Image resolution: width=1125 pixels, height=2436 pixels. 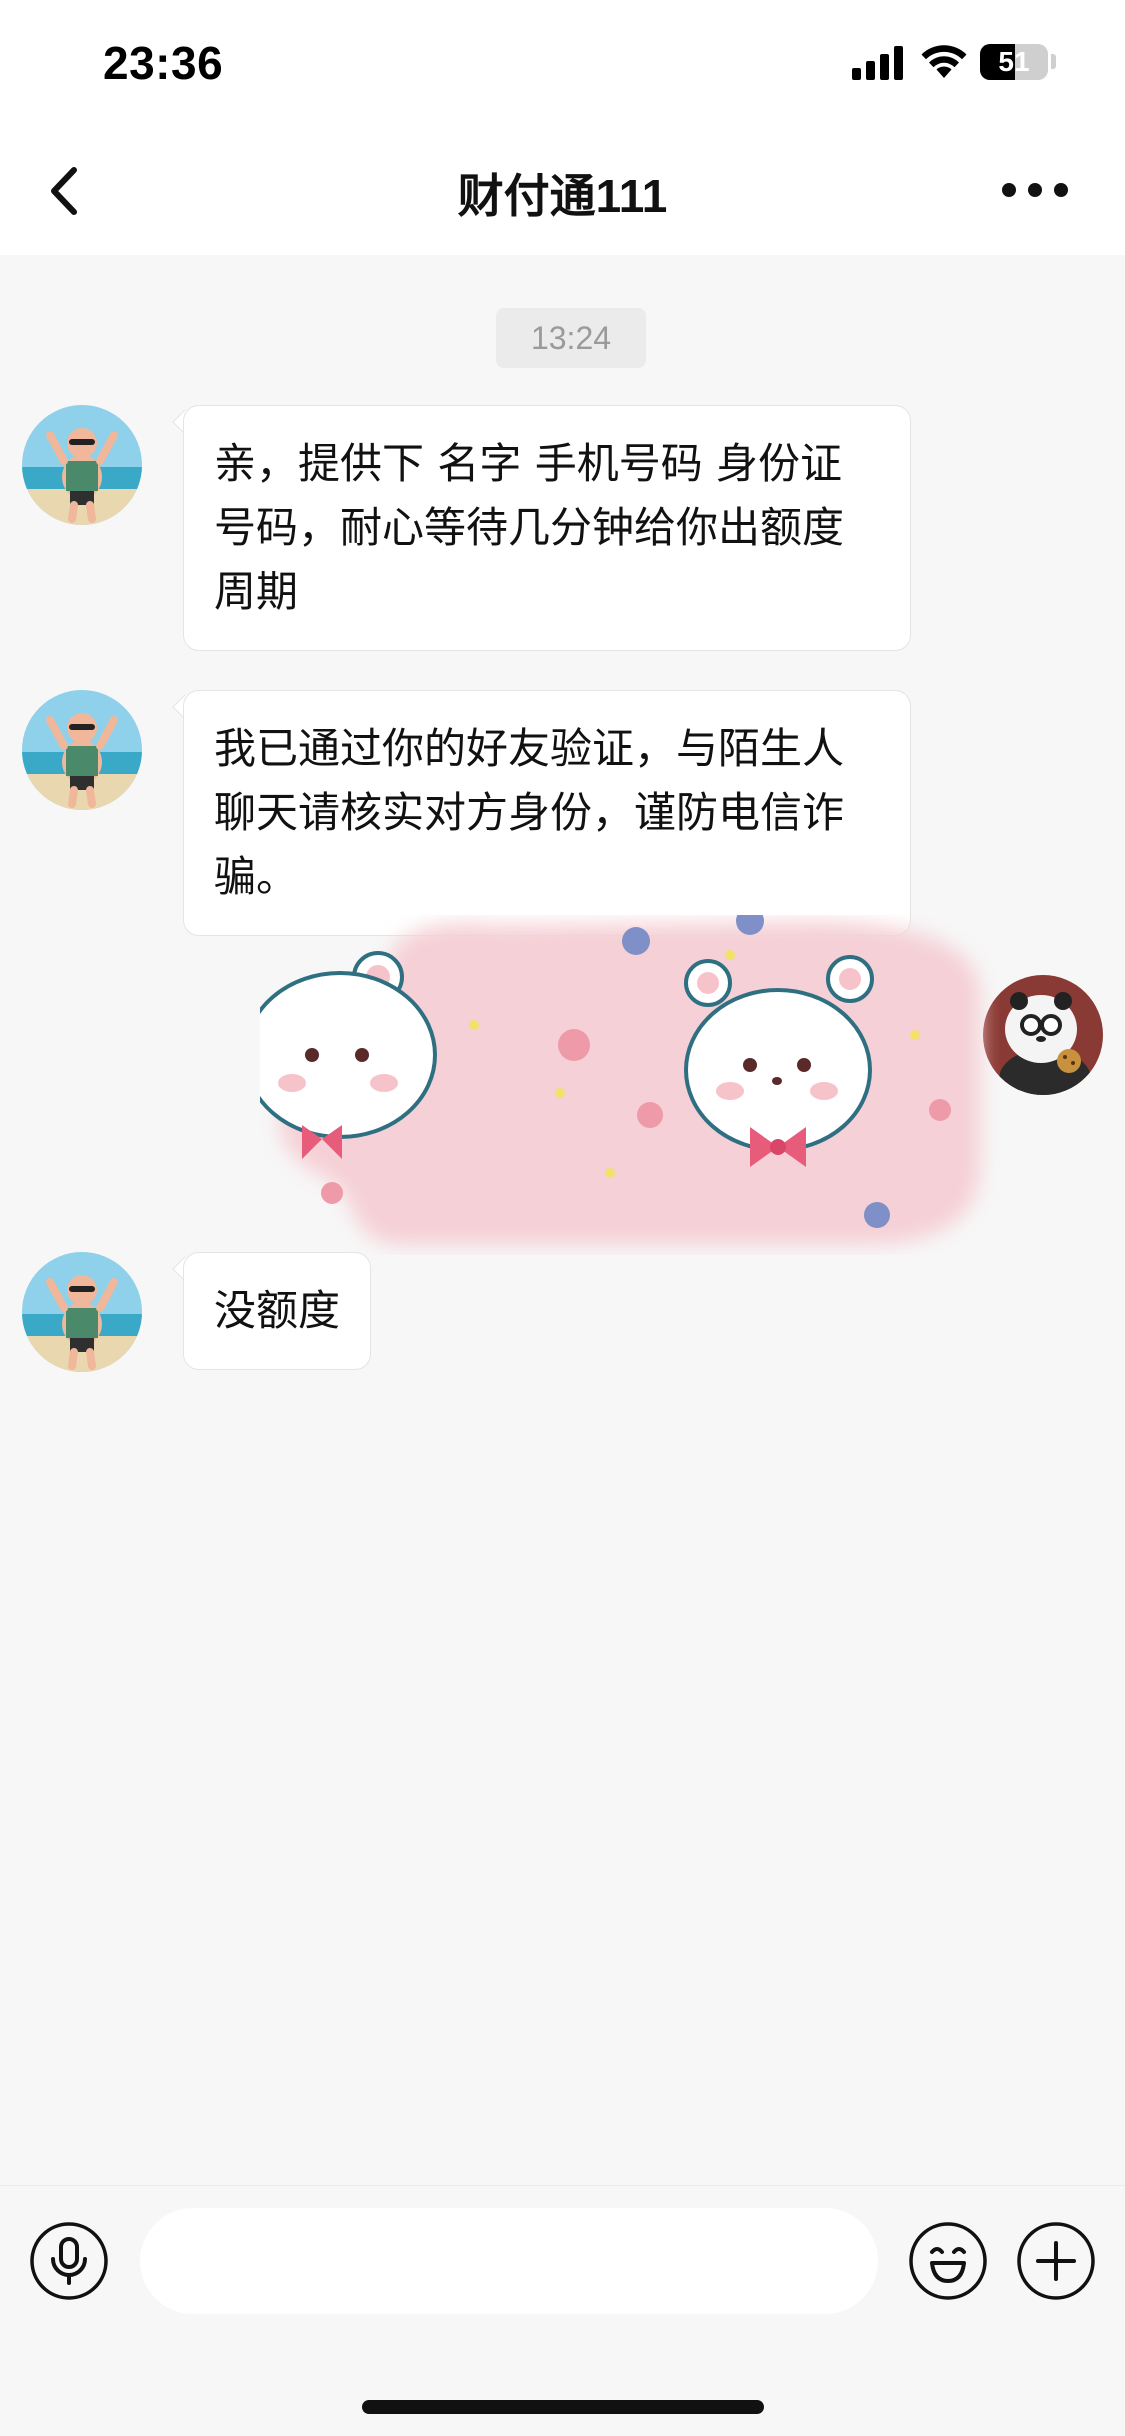 I want to click on battery-cap, so click(x=1053, y=61).